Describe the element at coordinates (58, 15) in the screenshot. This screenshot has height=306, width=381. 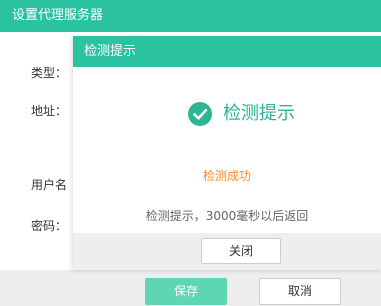
I see `proxy-settings-title-text: 设置代理服务器` at that location.